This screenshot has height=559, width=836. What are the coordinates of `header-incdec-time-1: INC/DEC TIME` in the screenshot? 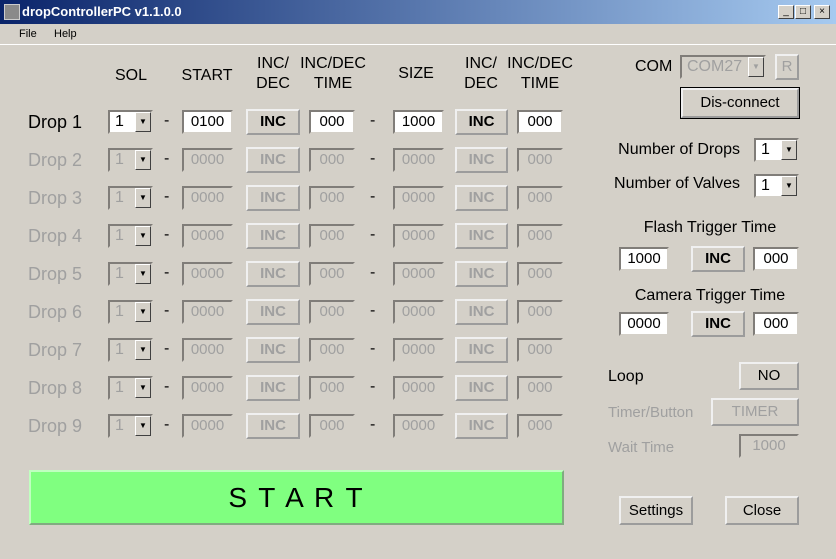 It's located at (333, 73).